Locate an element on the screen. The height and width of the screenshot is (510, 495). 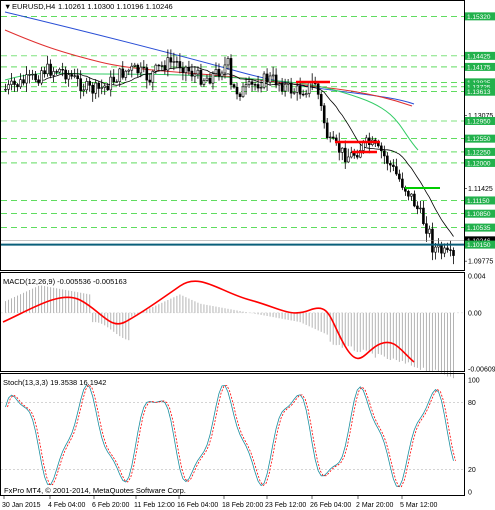
price-label: 1.11425 is located at coordinates (480, 189).